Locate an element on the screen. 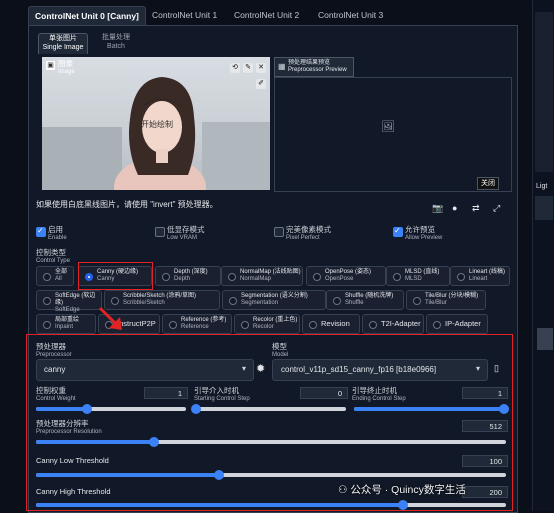 This screenshot has height=513, width=554. radio-depth-dot is located at coordinates (166, 277).